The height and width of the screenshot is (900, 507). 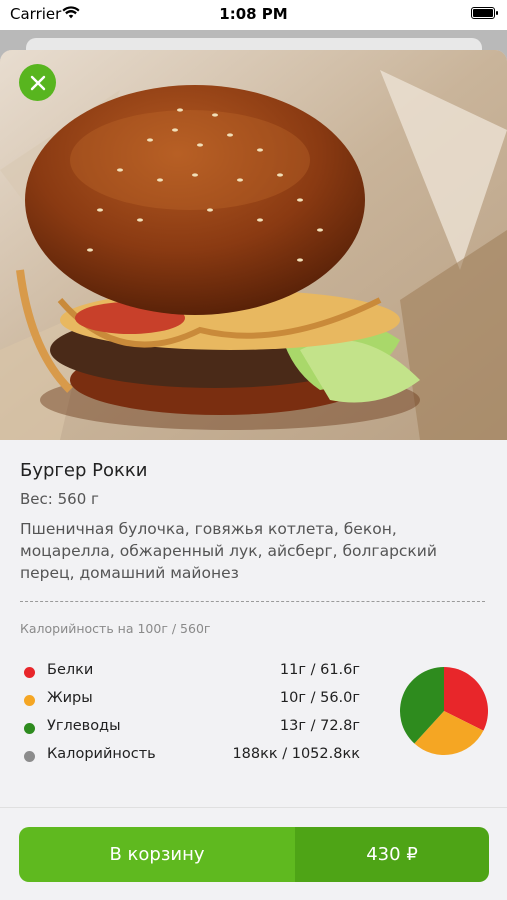 What do you see at coordinates (190, 727) in the screenshot?
I see `nutrient-row-carbs: Углеводы 13г / 72.8г` at bounding box center [190, 727].